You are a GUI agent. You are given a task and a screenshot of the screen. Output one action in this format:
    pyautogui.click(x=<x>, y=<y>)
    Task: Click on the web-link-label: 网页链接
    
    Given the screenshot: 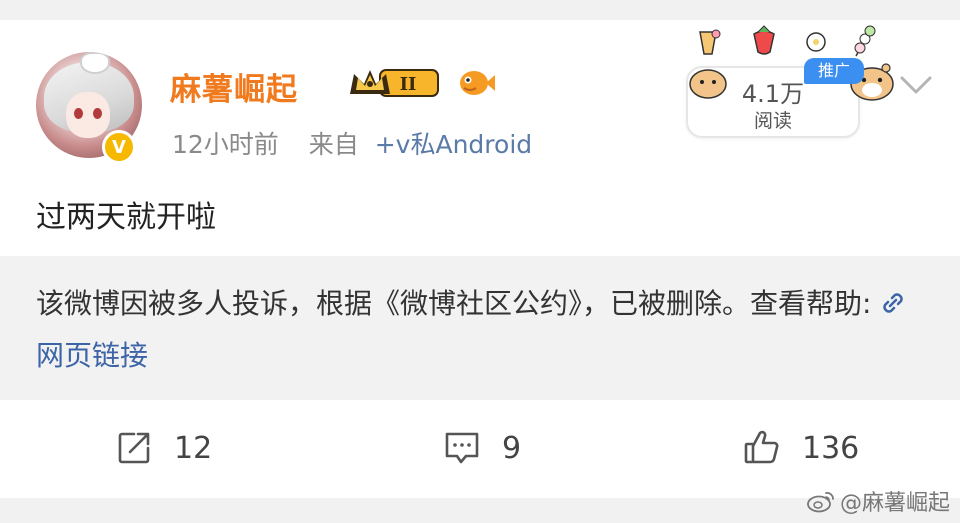 What is the action you would take?
    pyautogui.click(x=92, y=355)
    